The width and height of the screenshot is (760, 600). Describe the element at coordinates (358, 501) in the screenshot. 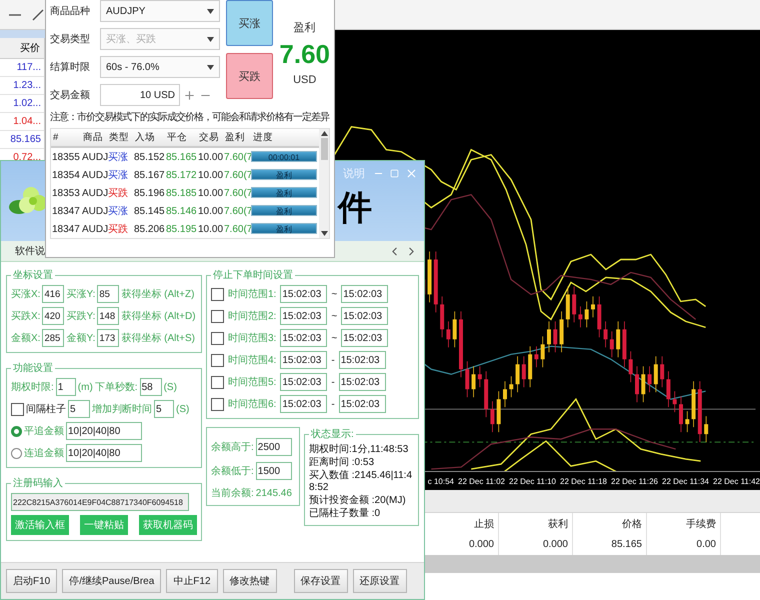

I see `status-line: 预计投资金额 :20(MJ)` at that location.